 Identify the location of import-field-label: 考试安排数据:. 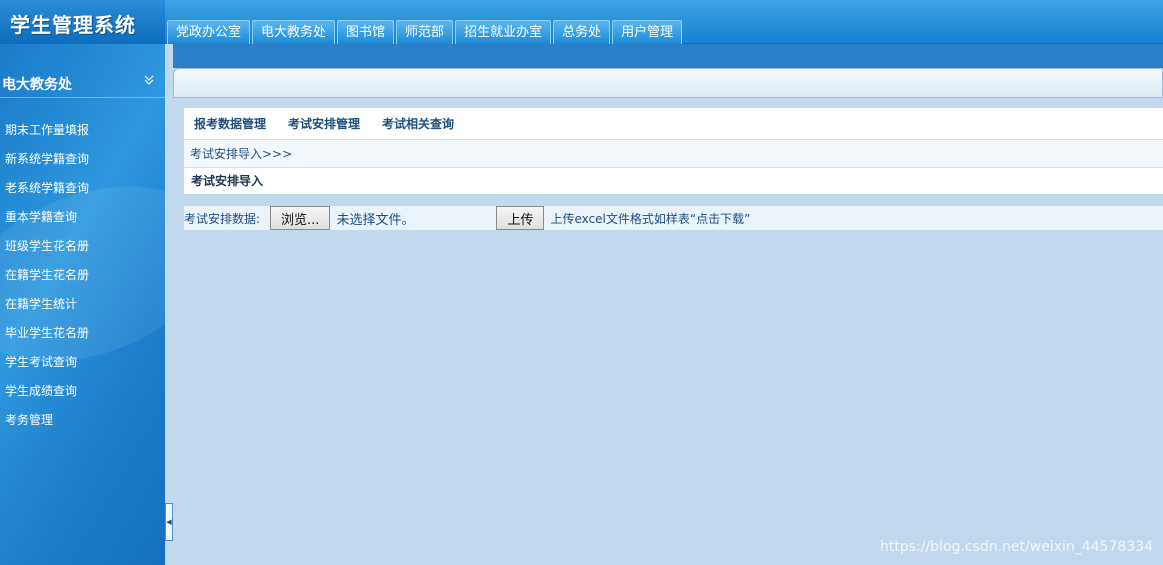
(222, 218).